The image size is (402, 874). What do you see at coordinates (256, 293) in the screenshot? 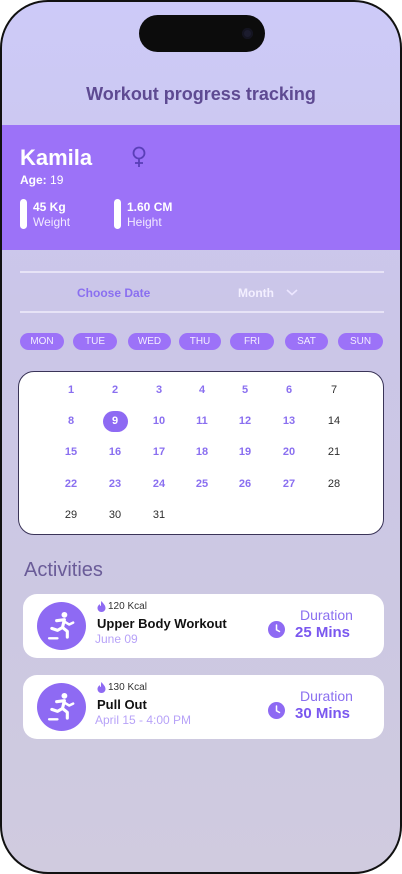
I see `period-select: Month` at bounding box center [256, 293].